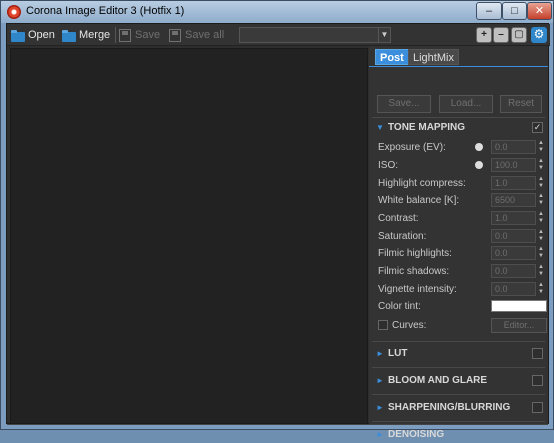  Describe the element at coordinates (409, 325) in the screenshot. I see `curves-label: Curves:` at that location.